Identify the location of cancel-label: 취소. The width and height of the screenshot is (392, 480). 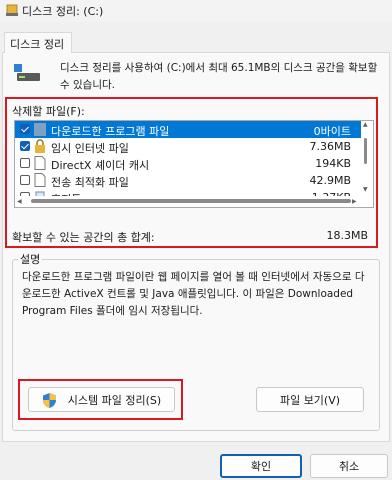
(349, 466).